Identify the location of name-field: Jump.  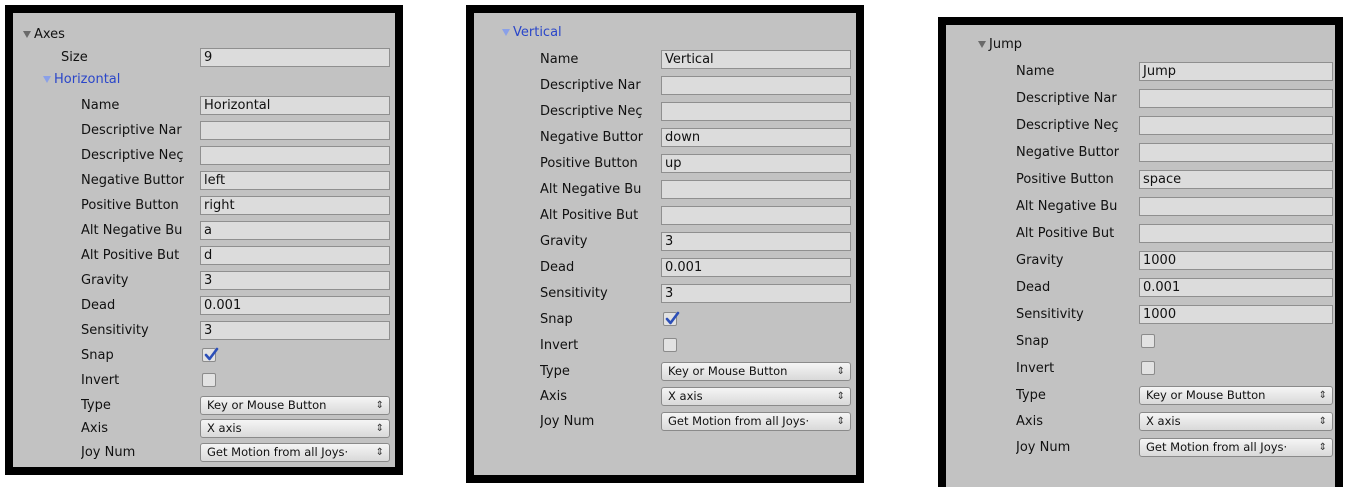
(1236, 71).